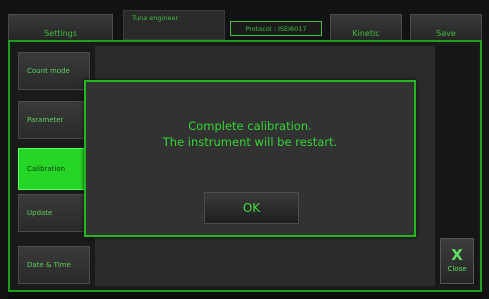 Image resolution: width=489 pixels, height=299 pixels. Describe the element at coordinates (250, 142) in the screenshot. I see `dialog-message-line2: The instrument will be restart.` at that location.